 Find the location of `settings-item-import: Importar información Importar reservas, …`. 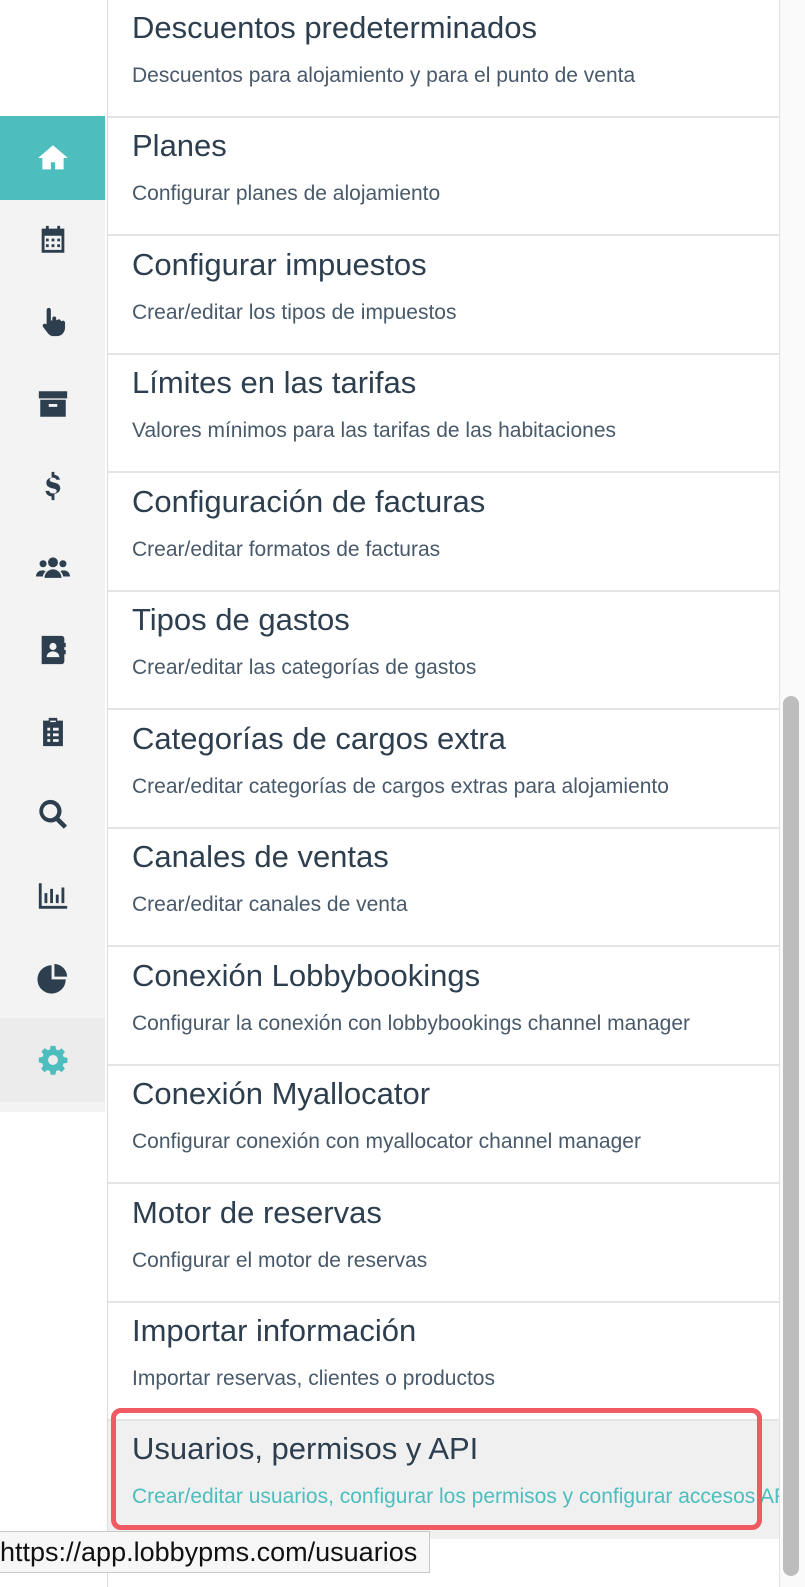

settings-item-import: Importar información Importar reservas, … is located at coordinates (443, 1362).